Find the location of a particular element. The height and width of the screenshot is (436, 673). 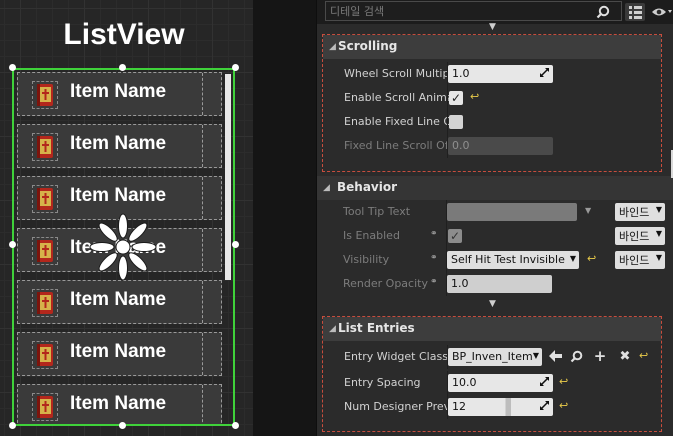

resize-handle-top-left is located at coordinates (12, 67).